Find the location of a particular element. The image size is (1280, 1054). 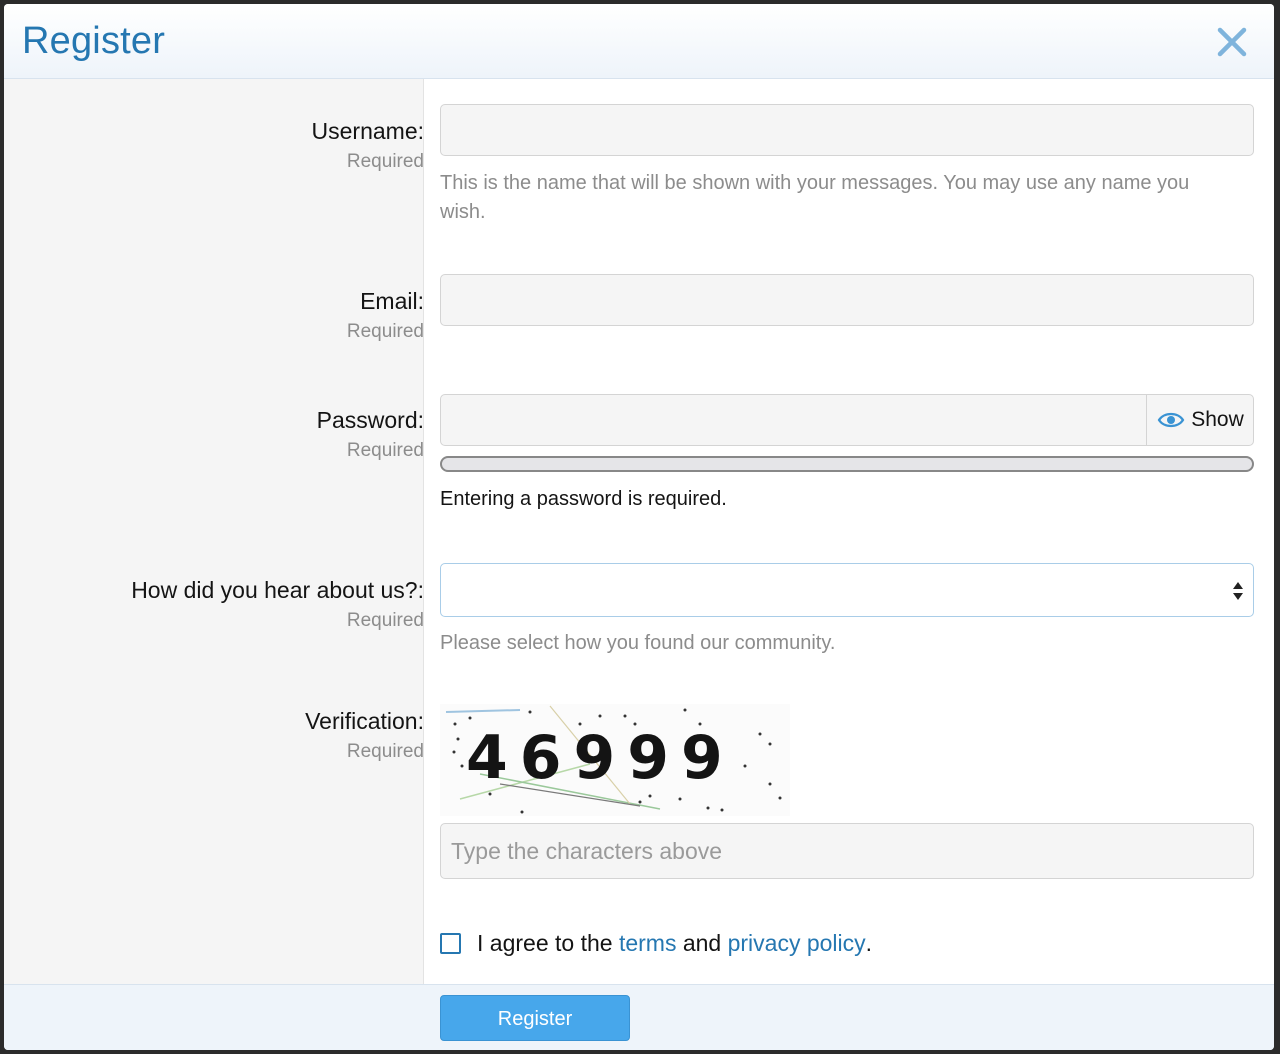

agree-checkbox is located at coordinates (450, 943).